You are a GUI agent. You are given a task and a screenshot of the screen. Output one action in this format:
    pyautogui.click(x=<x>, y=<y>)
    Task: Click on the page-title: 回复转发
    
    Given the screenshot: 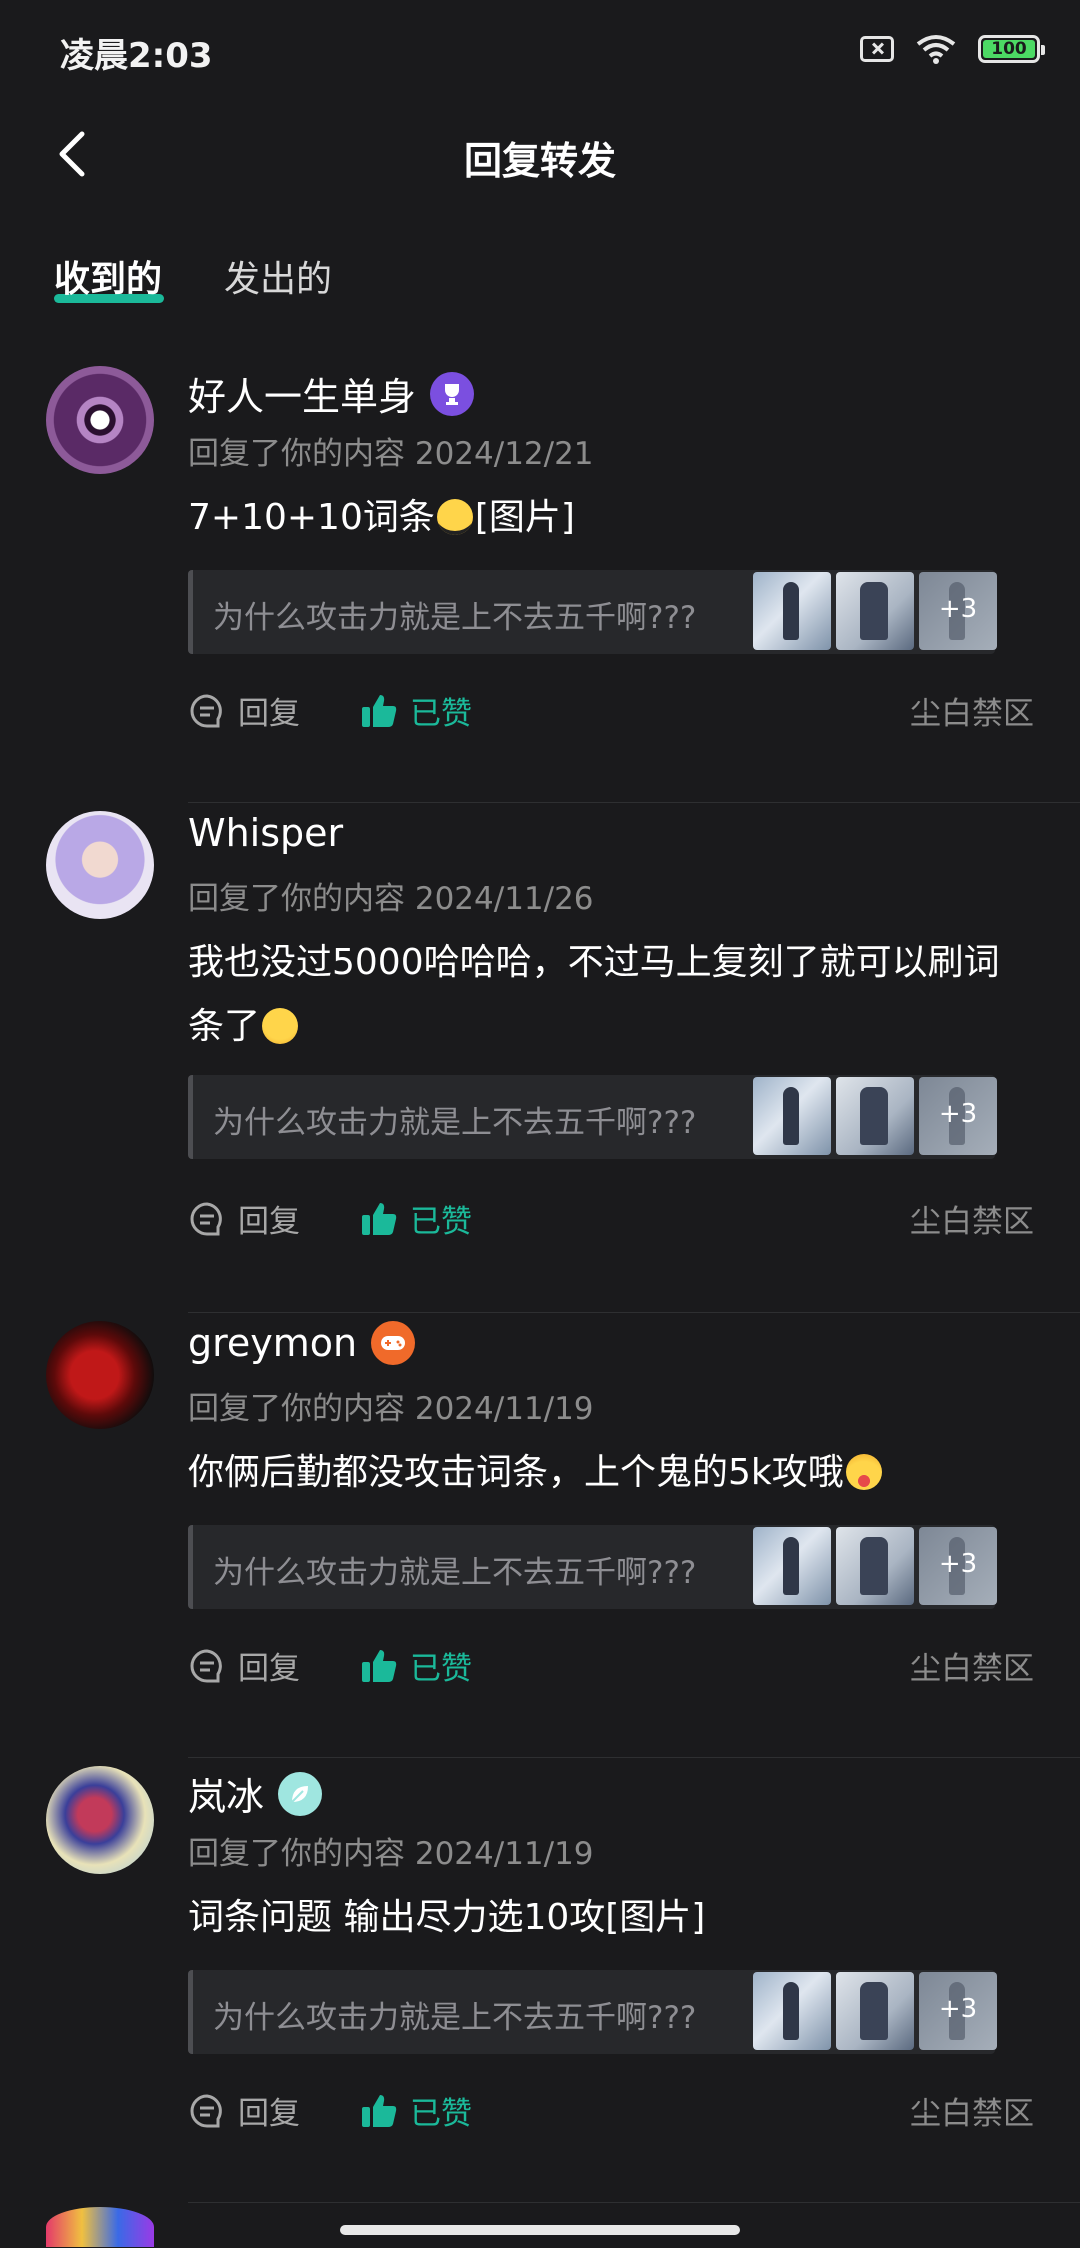 What is the action you would take?
    pyautogui.click(x=539, y=161)
    